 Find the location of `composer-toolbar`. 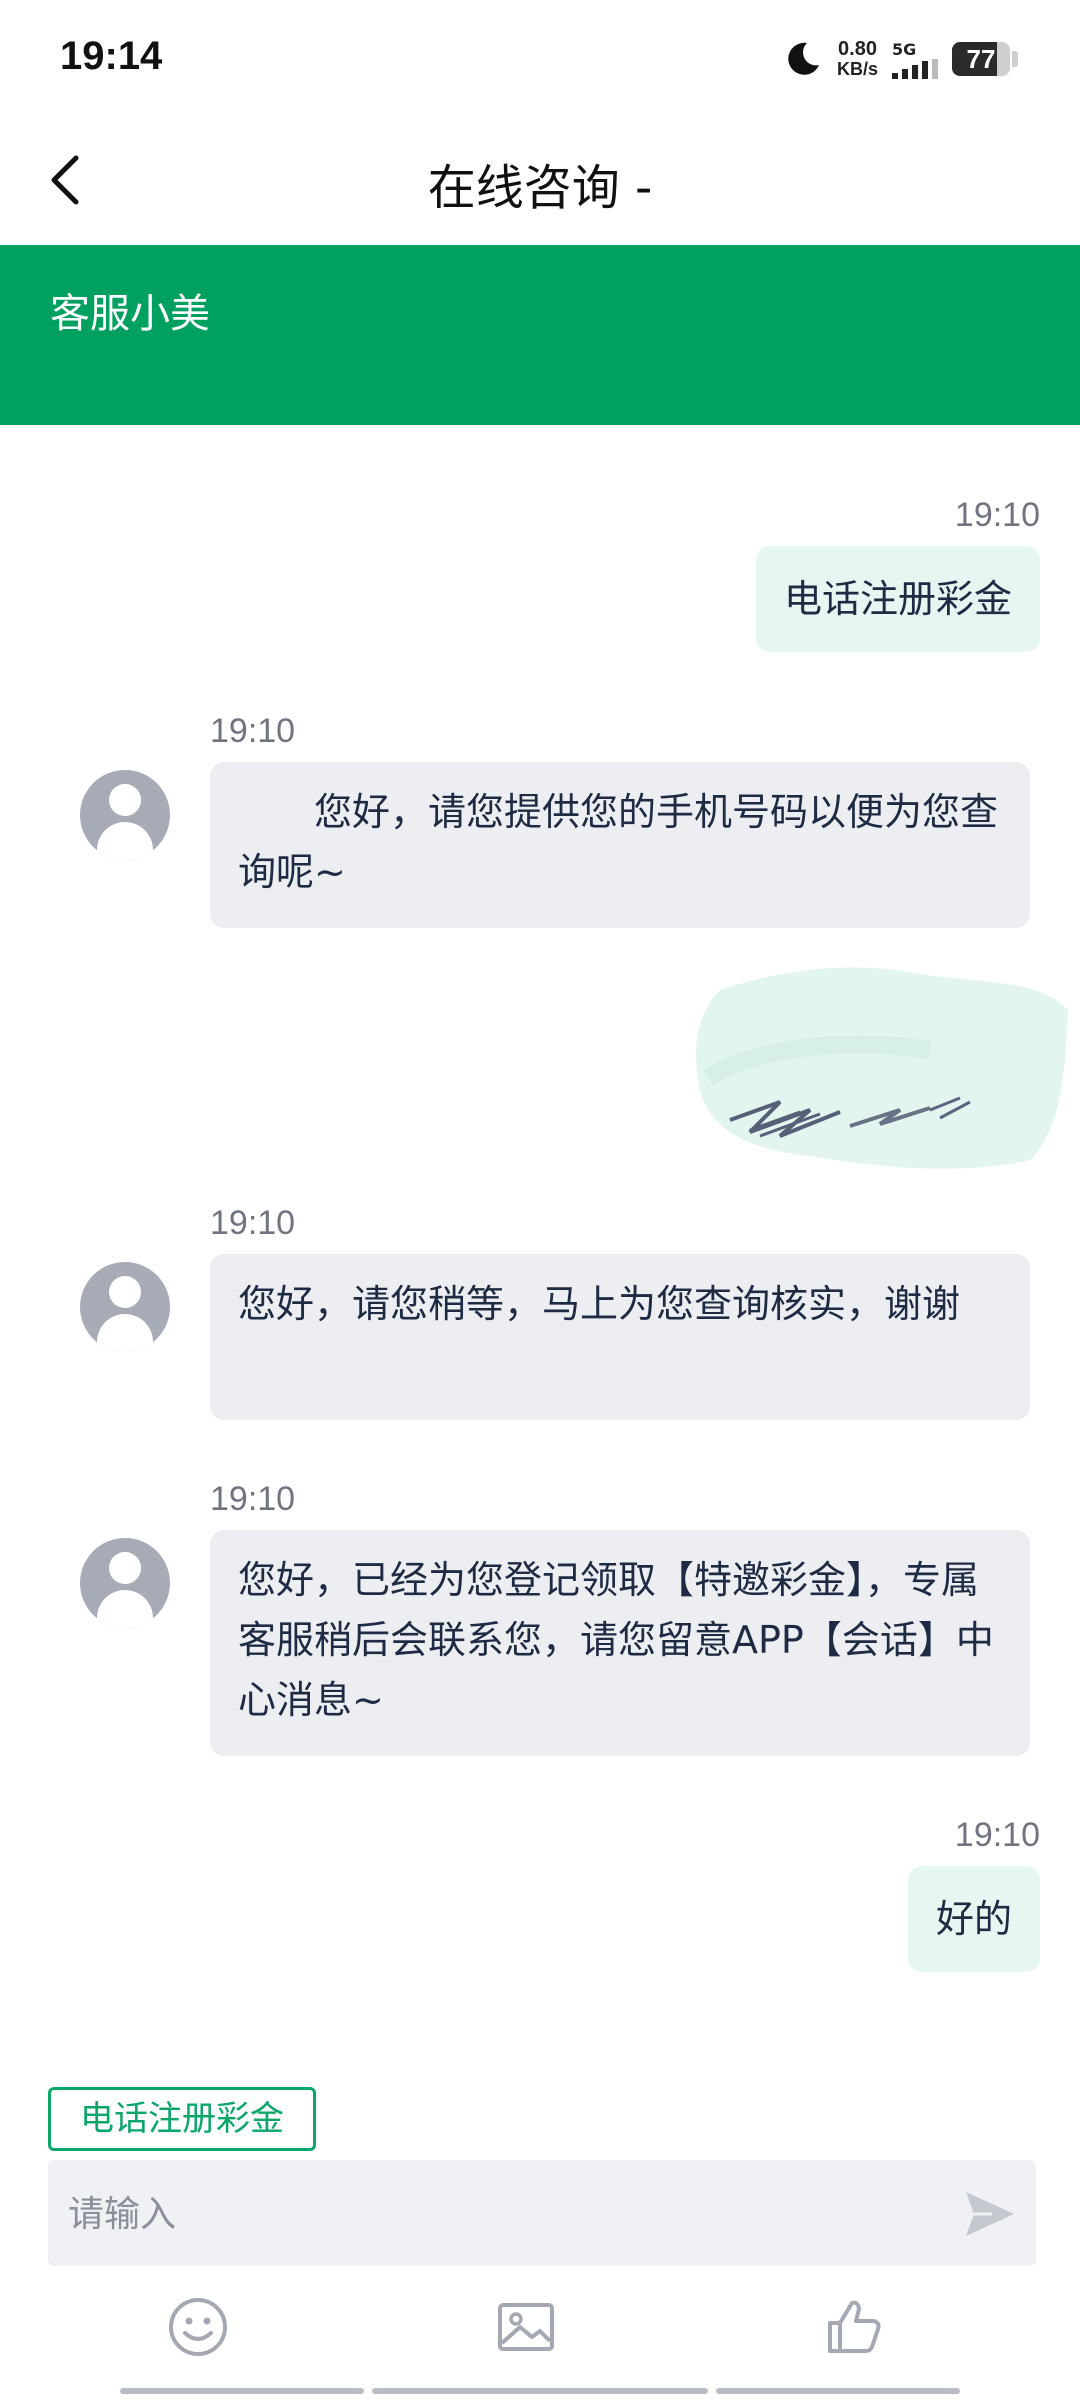

composer-toolbar is located at coordinates (540, 2325).